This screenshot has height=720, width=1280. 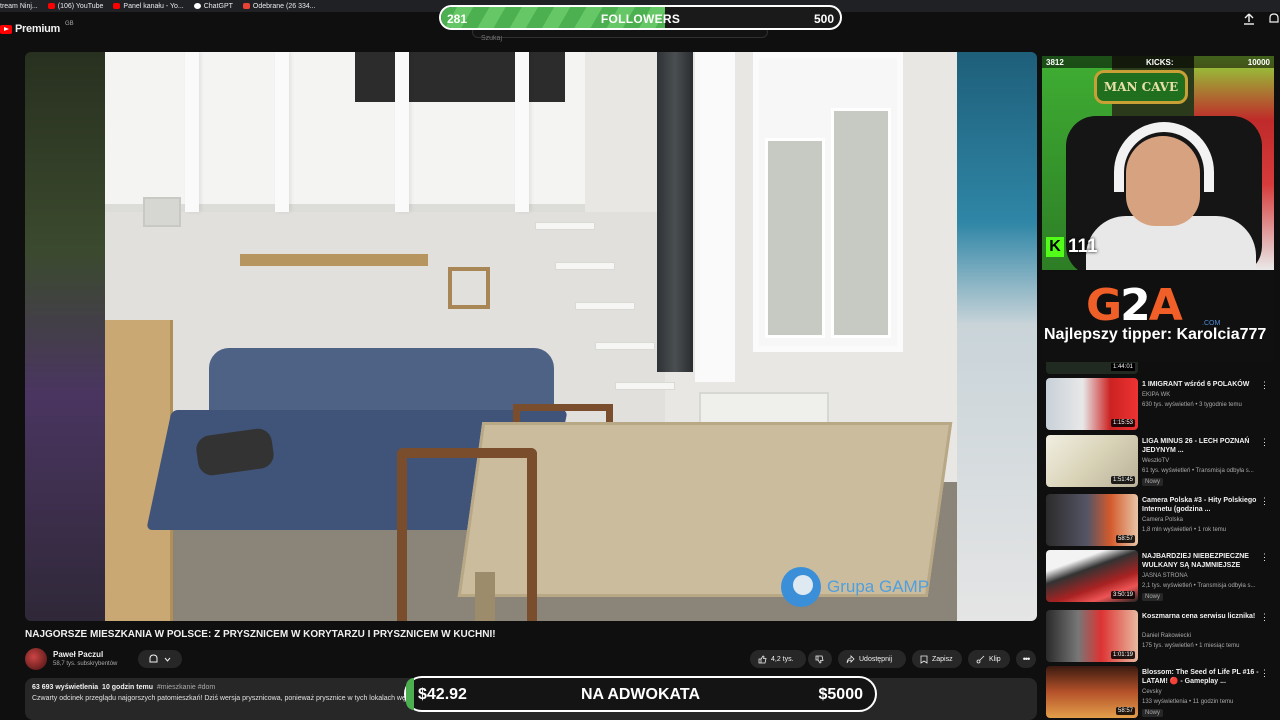 I want to click on youtube-logo-icon, so click(x=6, y=29).